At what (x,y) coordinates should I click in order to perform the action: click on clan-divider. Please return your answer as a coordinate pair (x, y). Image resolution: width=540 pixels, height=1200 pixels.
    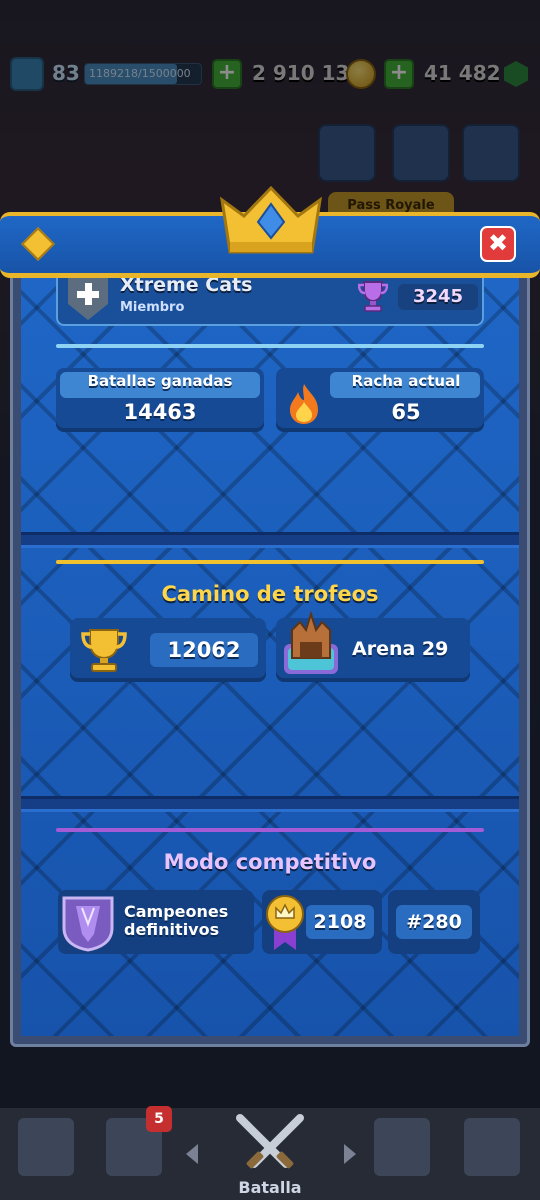
    Looking at the image, I should click on (270, 346).